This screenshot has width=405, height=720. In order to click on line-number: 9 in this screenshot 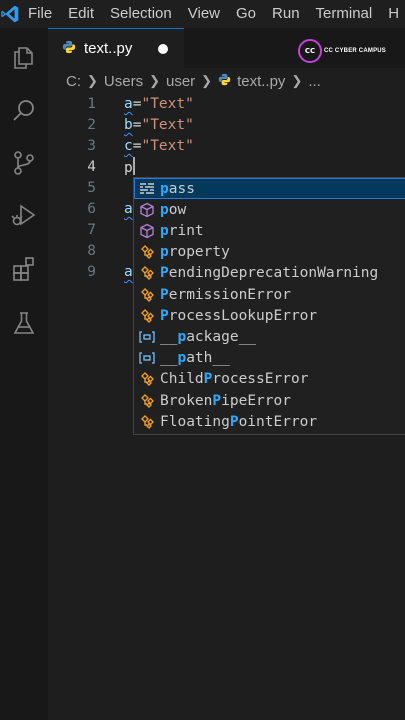, I will do `click(91, 272)`.